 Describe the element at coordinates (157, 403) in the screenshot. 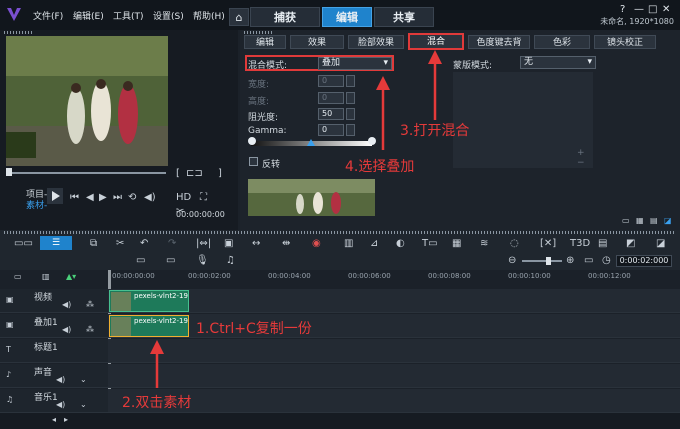

I see `annotation-step2: 2.双击素材` at that location.